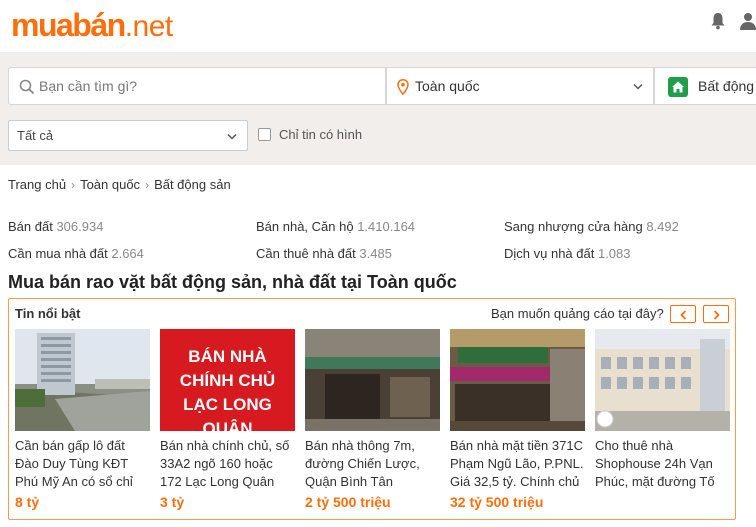 The image size is (756, 527). I want to click on stat-link-can-thue: Cần thuê nhà đất 3.485, so click(380, 259).